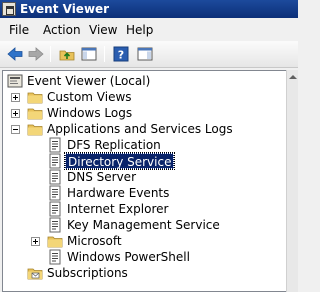  Describe the element at coordinates (65, 9) in the screenshot. I see `window-title: Event Viewer` at that location.